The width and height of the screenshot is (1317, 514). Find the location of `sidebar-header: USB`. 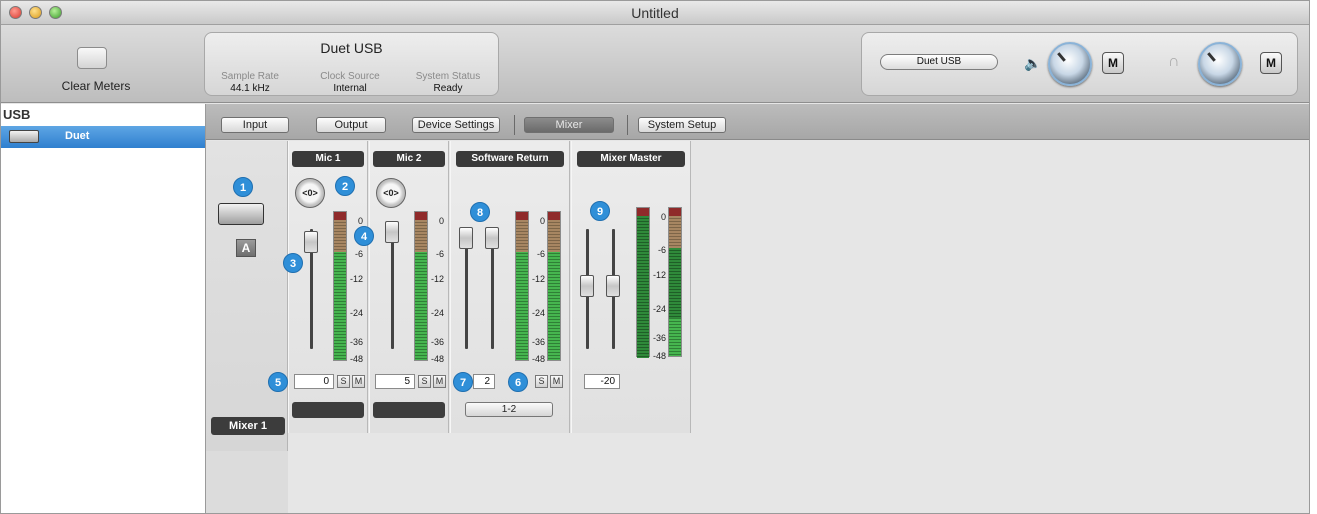

sidebar-header: USB is located at coordinates (17, 114).